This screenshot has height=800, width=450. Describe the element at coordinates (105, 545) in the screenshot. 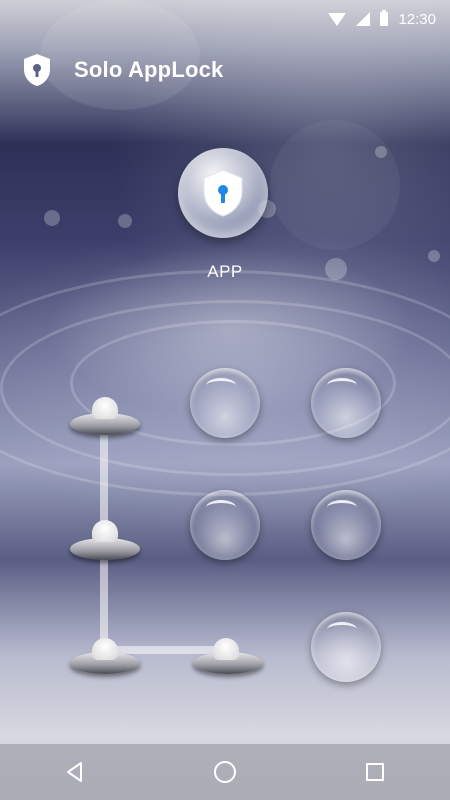

I see `pattern-node-middle-left` at that location.